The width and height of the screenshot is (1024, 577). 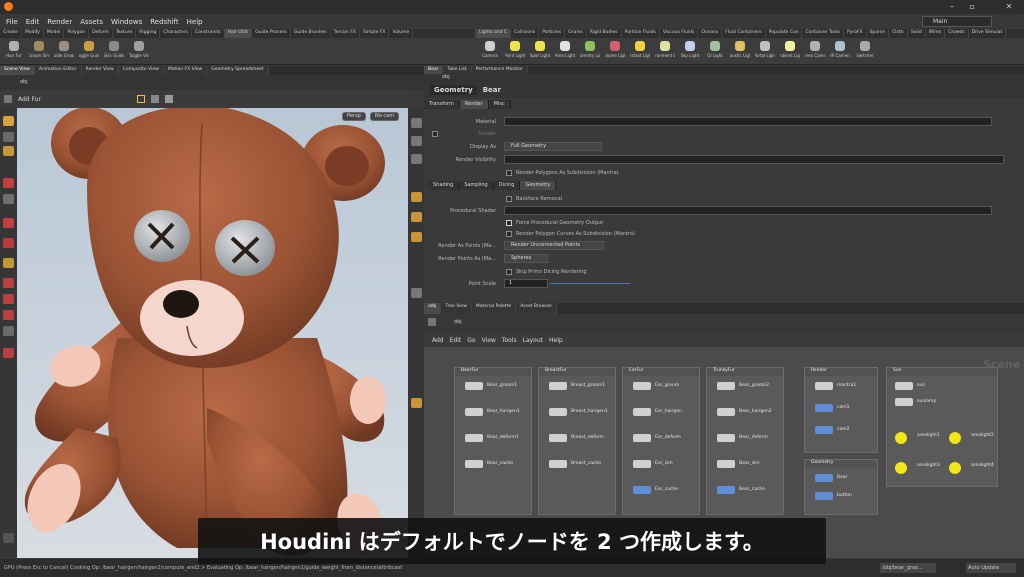 What do you see at coordinates (8, 331) in the screenshot?
I see `magnet-tool-icon` at bounding box center [8, 331].